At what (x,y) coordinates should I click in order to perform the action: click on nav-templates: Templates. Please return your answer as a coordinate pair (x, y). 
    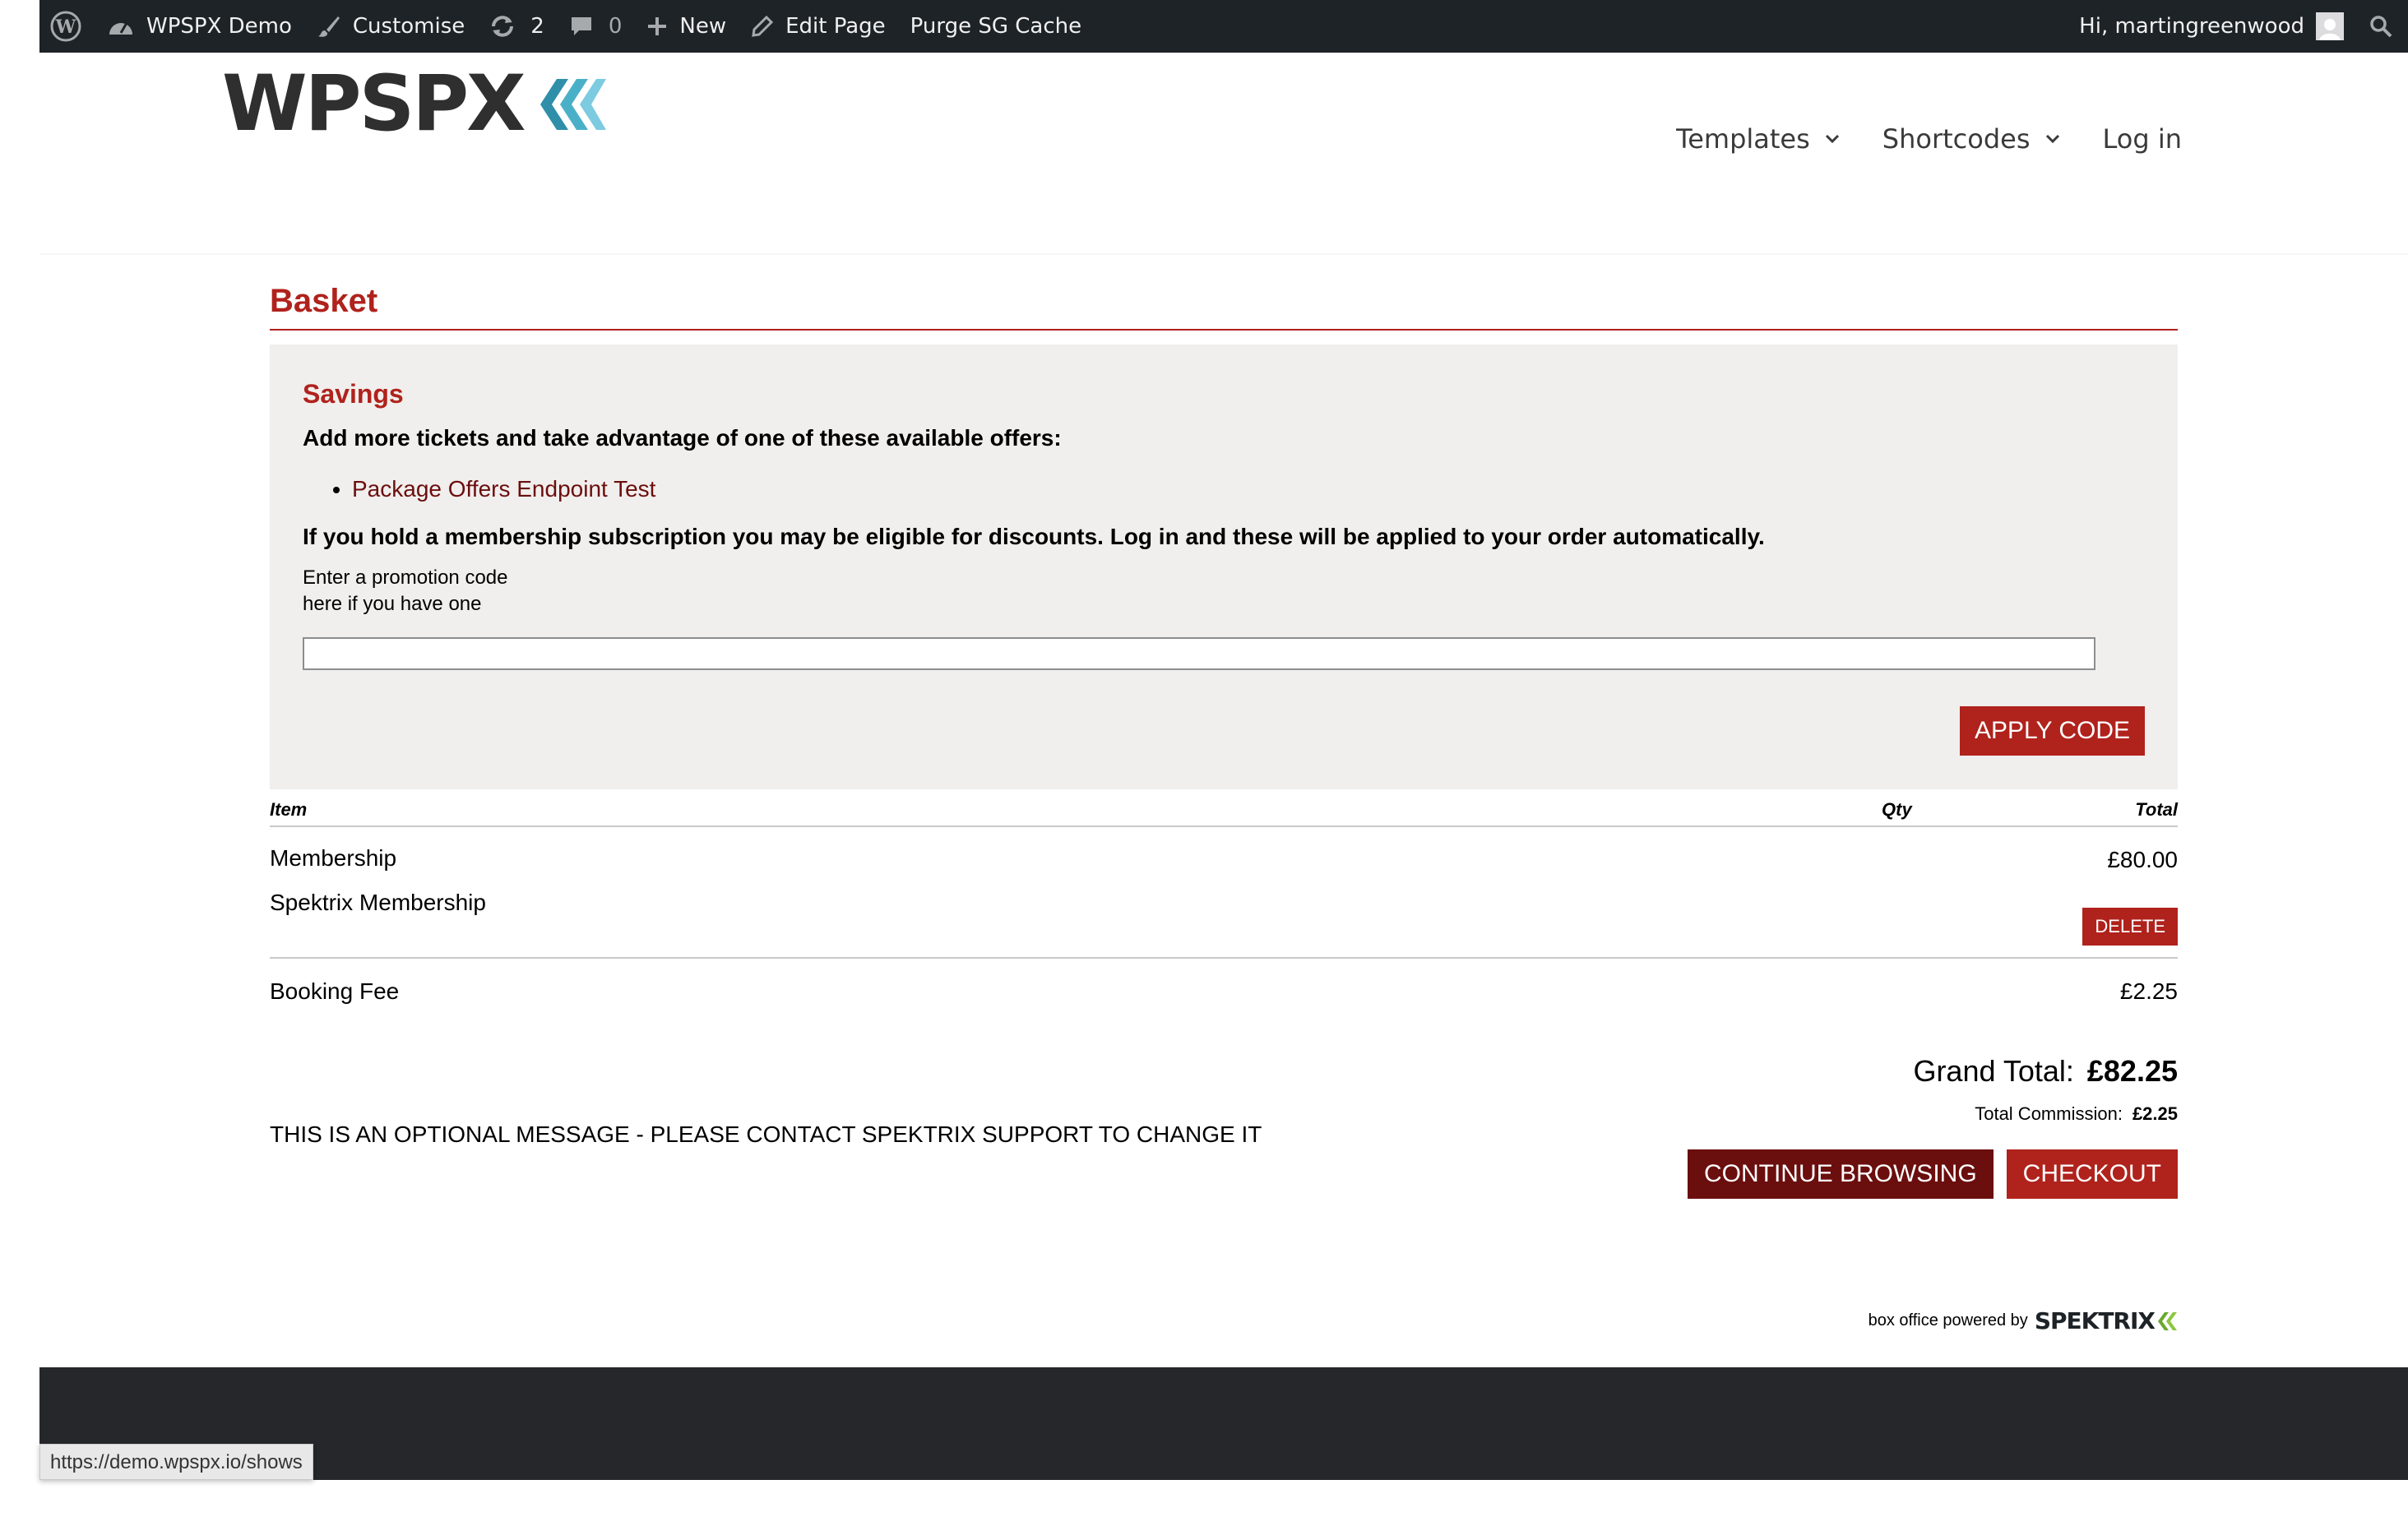
    Looking at the image, I should click on (1758, 139).